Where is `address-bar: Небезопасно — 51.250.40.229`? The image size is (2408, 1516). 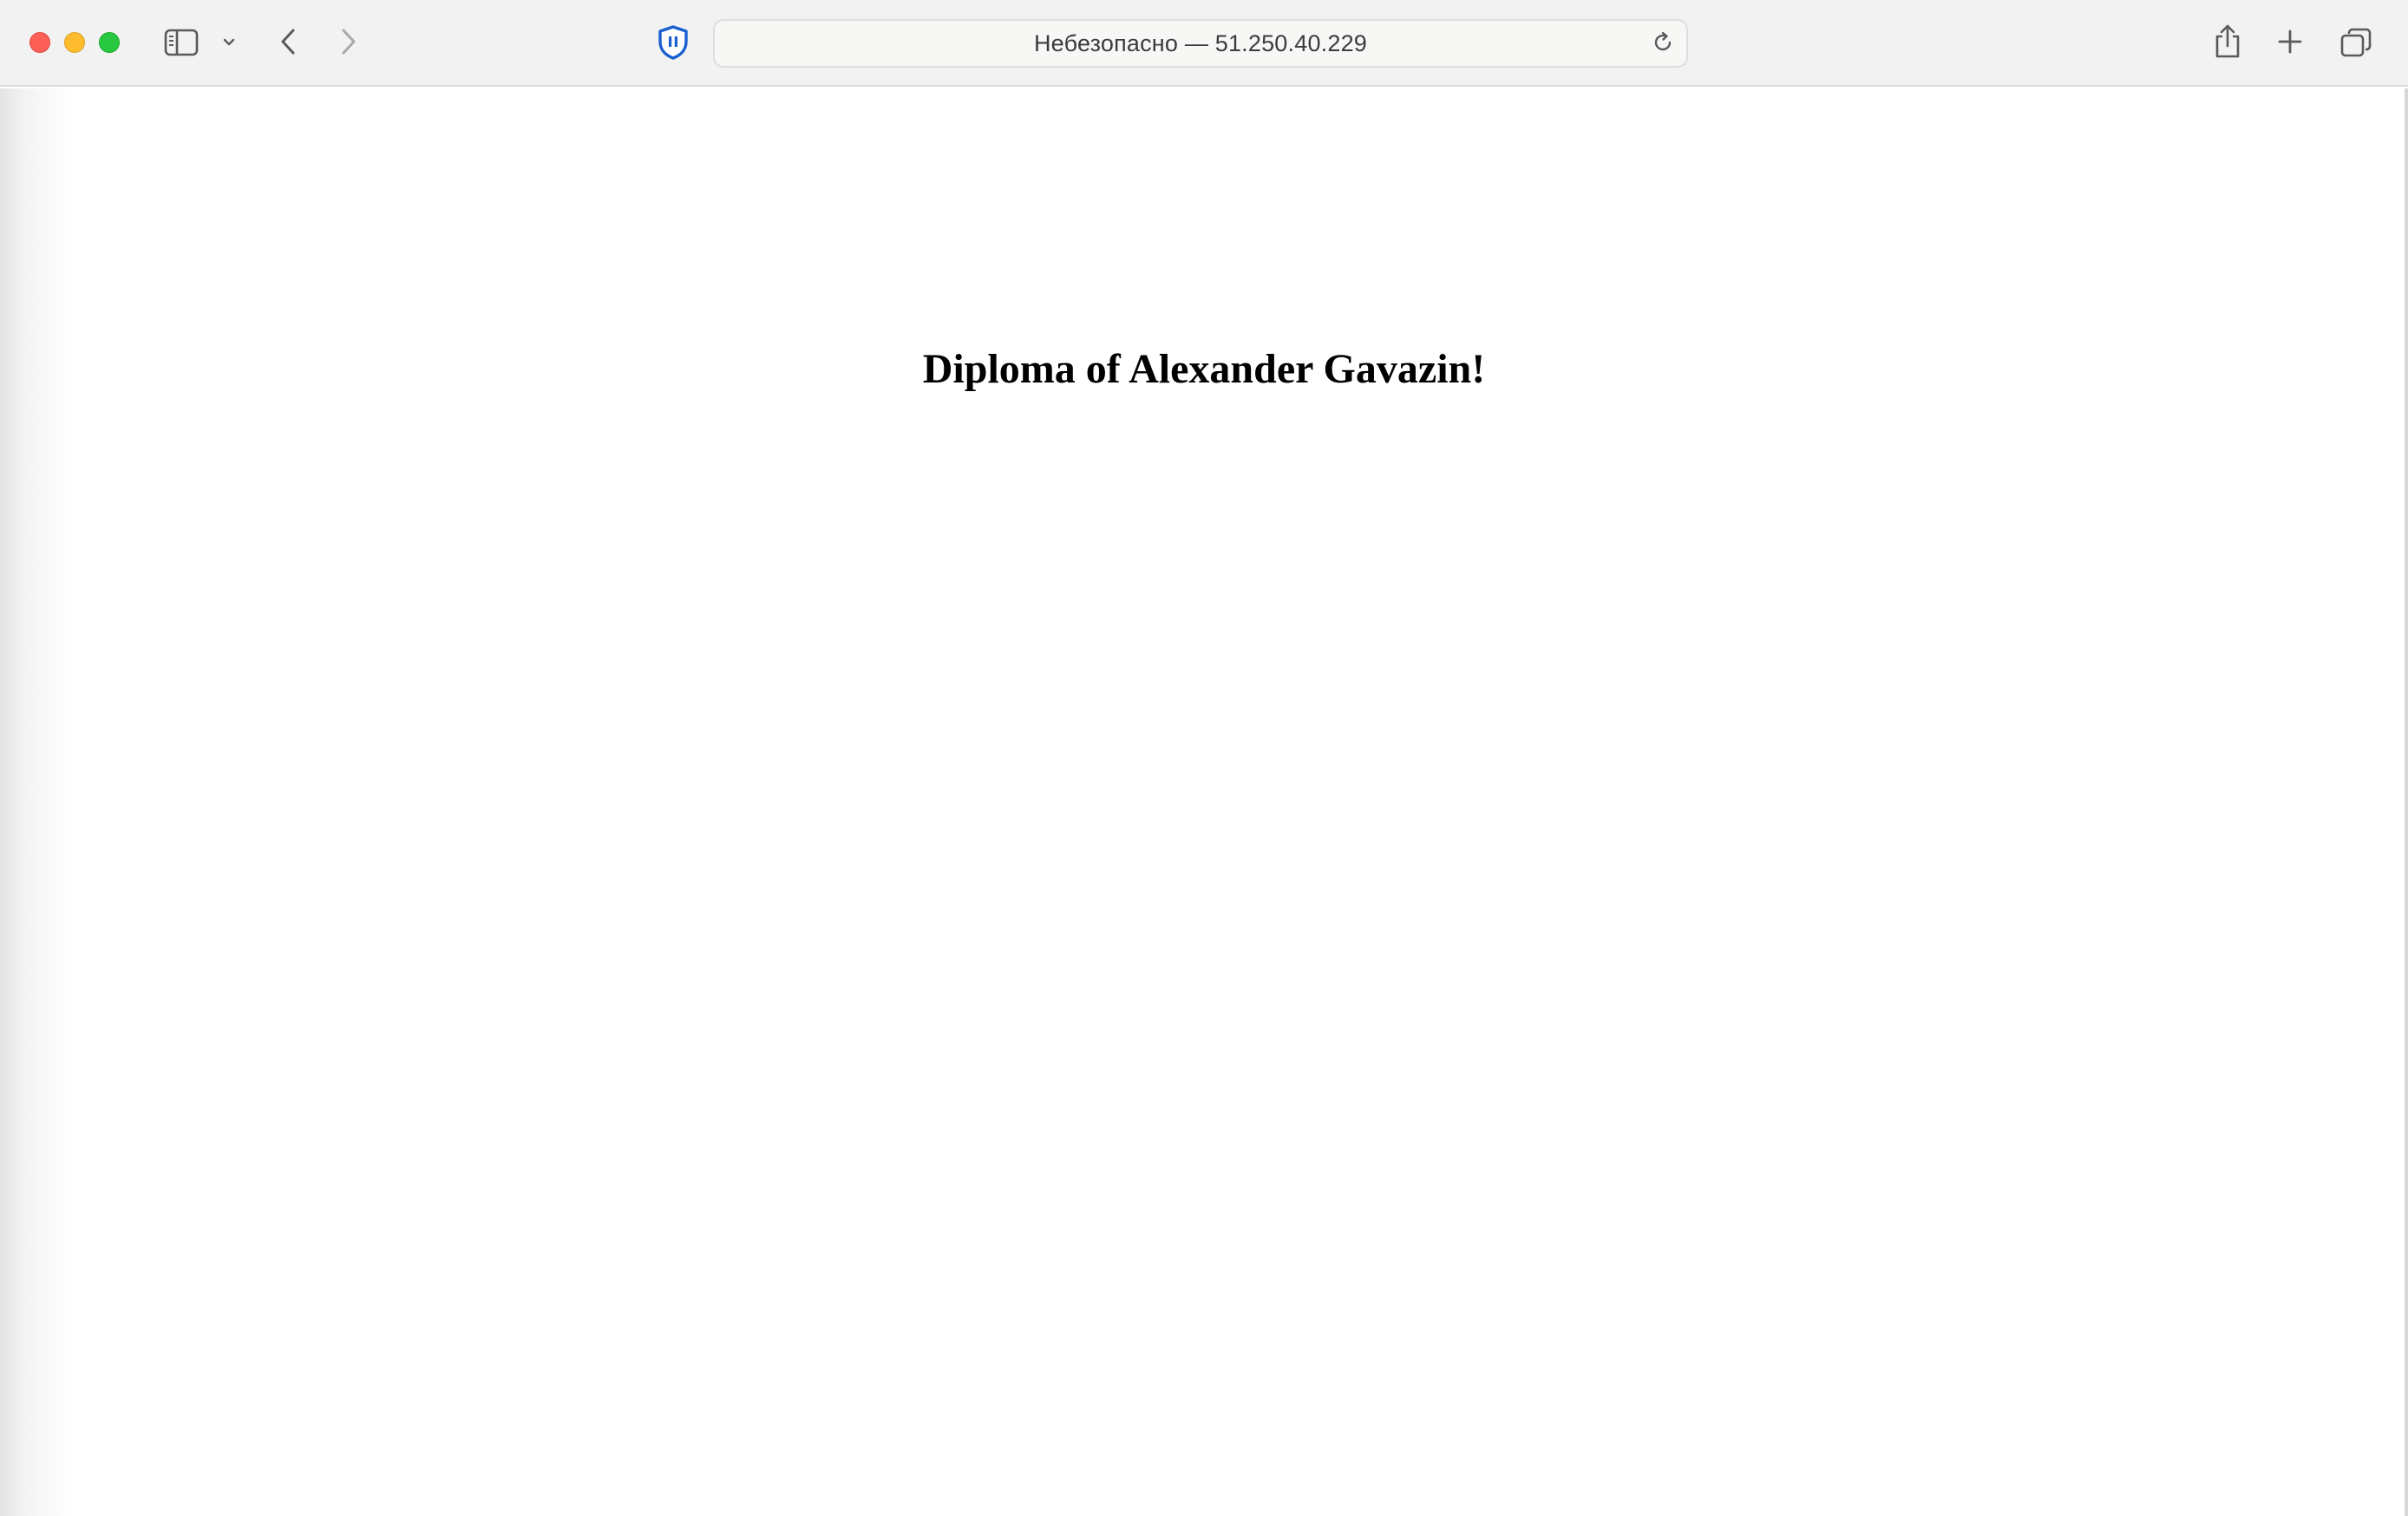
address-bar: Небезопасно — 51.250.40.229 is located at coordinates (1200, 43).